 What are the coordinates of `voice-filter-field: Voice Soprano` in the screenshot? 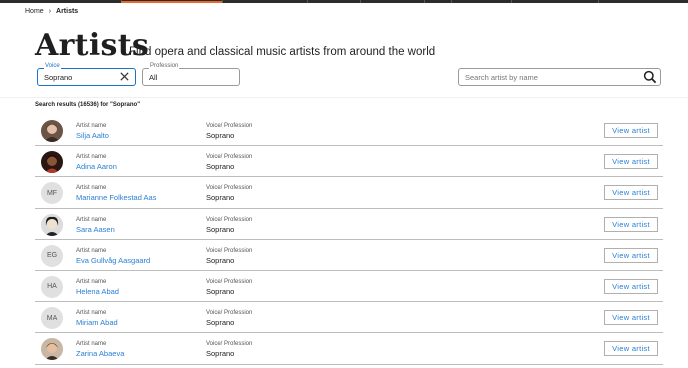 It's located at (86, 74).